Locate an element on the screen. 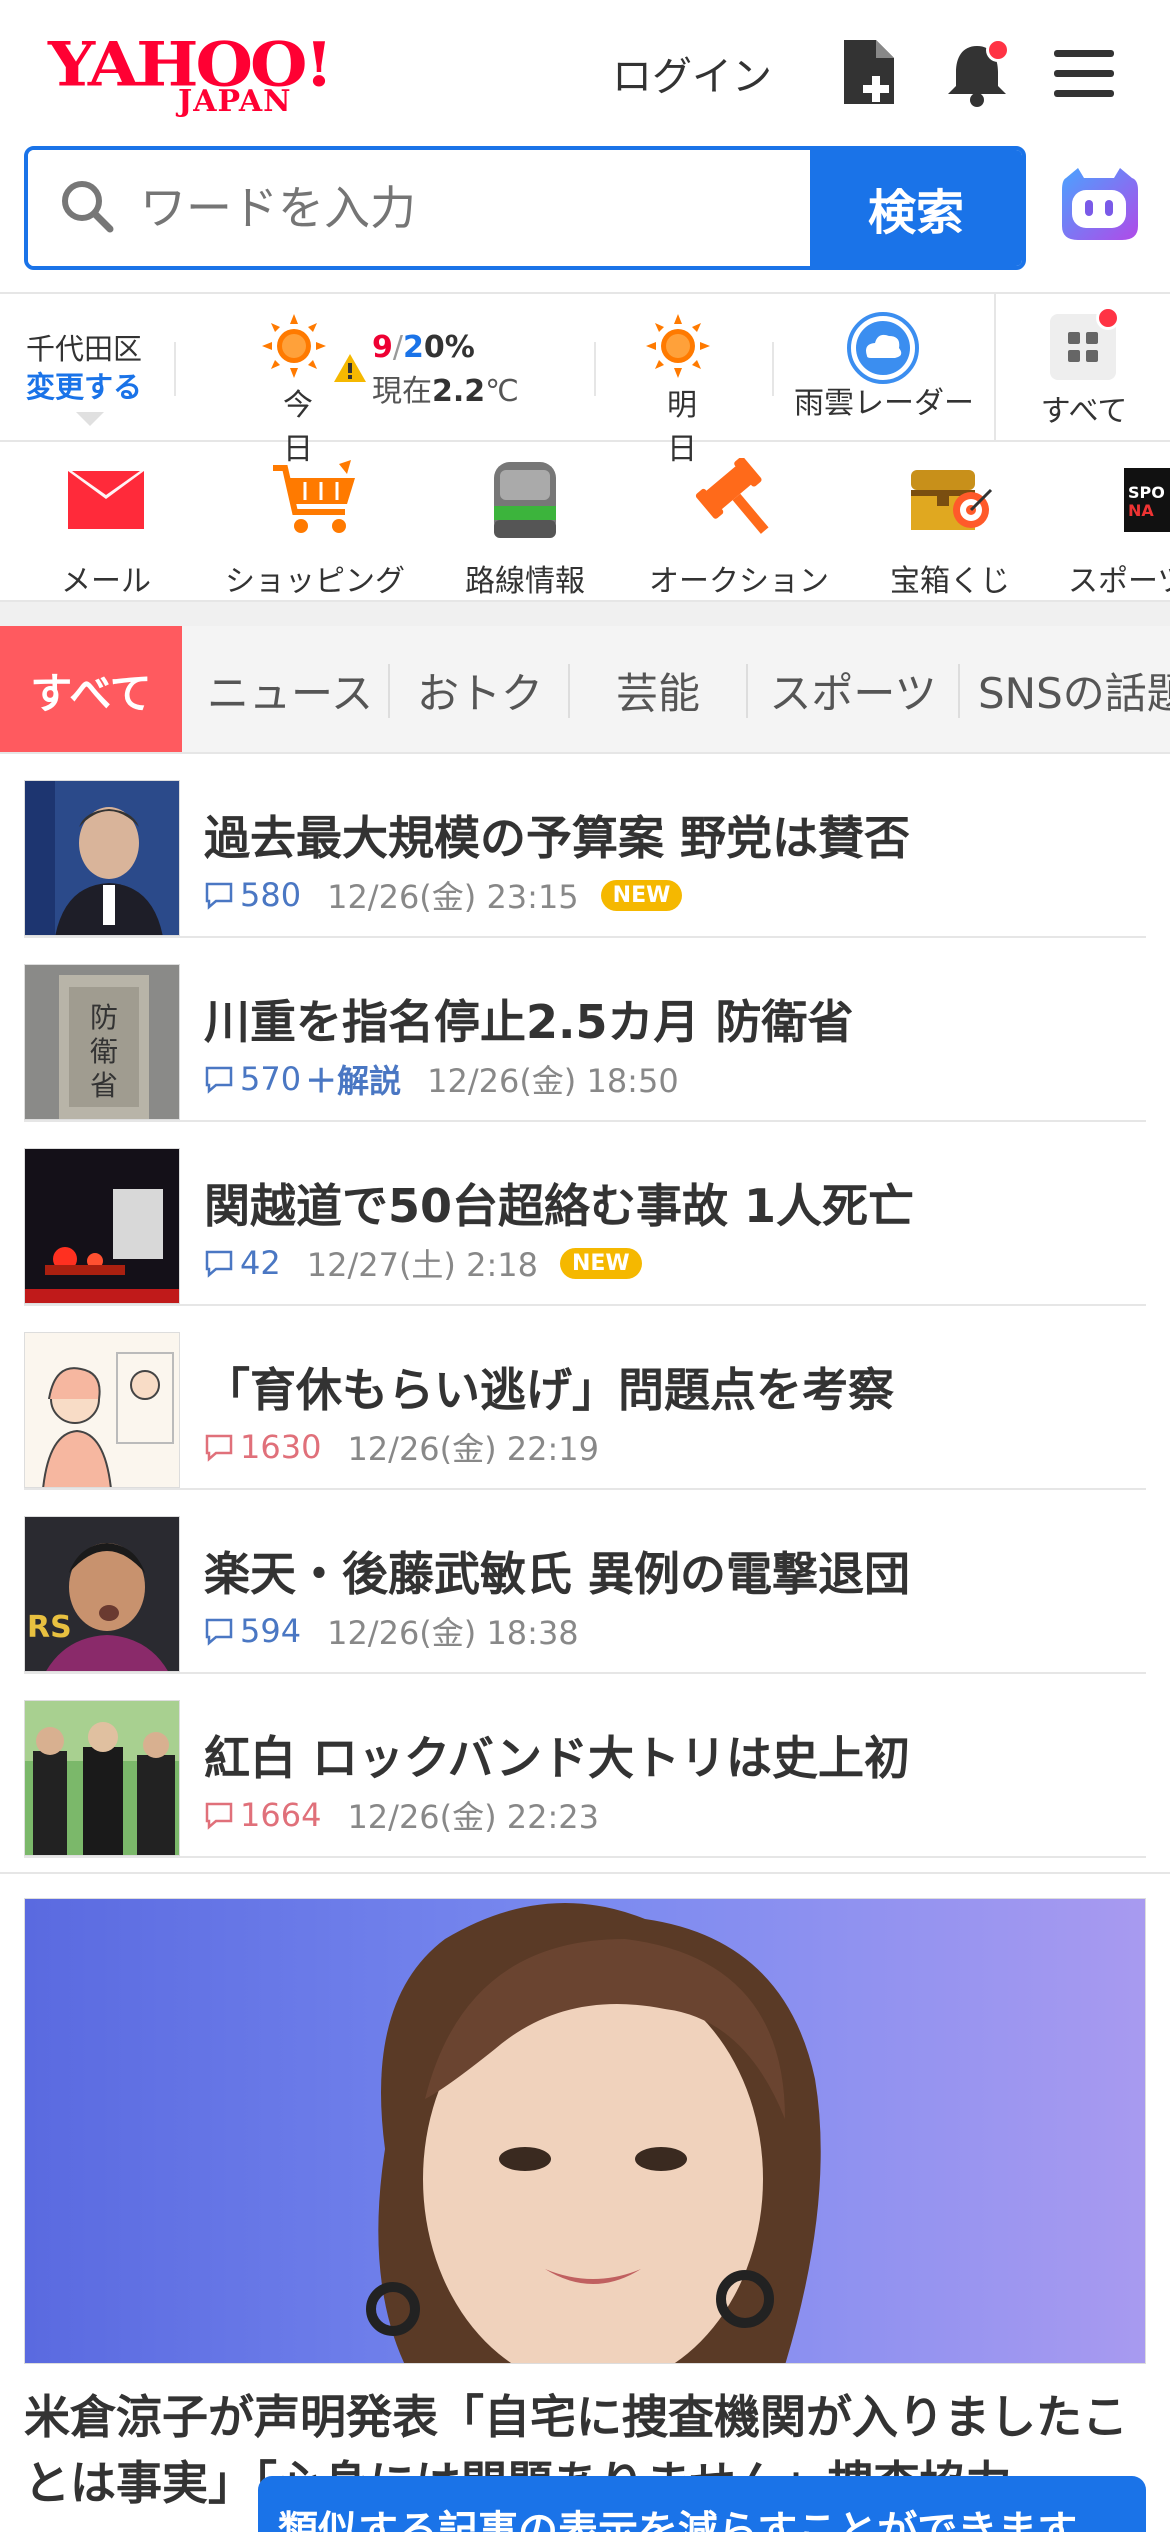 This screenshot has height=2532, width=1170. menu-icon is located at coordinates (1085, 73).